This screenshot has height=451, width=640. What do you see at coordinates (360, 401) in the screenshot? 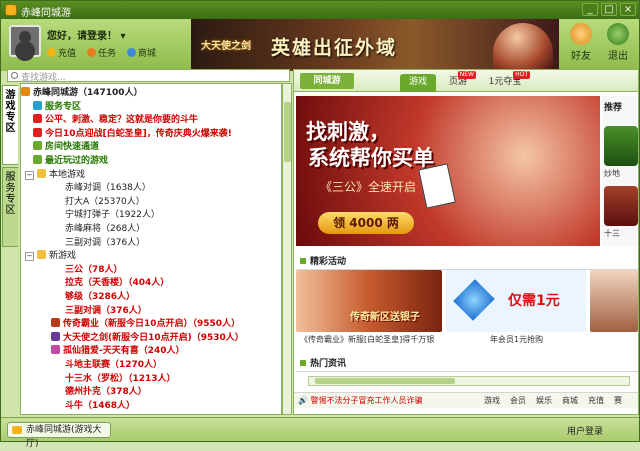
I see `fraud-warning: 🔊 警惕不法分子冒充工作人员诈骗` at bounding box center [360, 401].